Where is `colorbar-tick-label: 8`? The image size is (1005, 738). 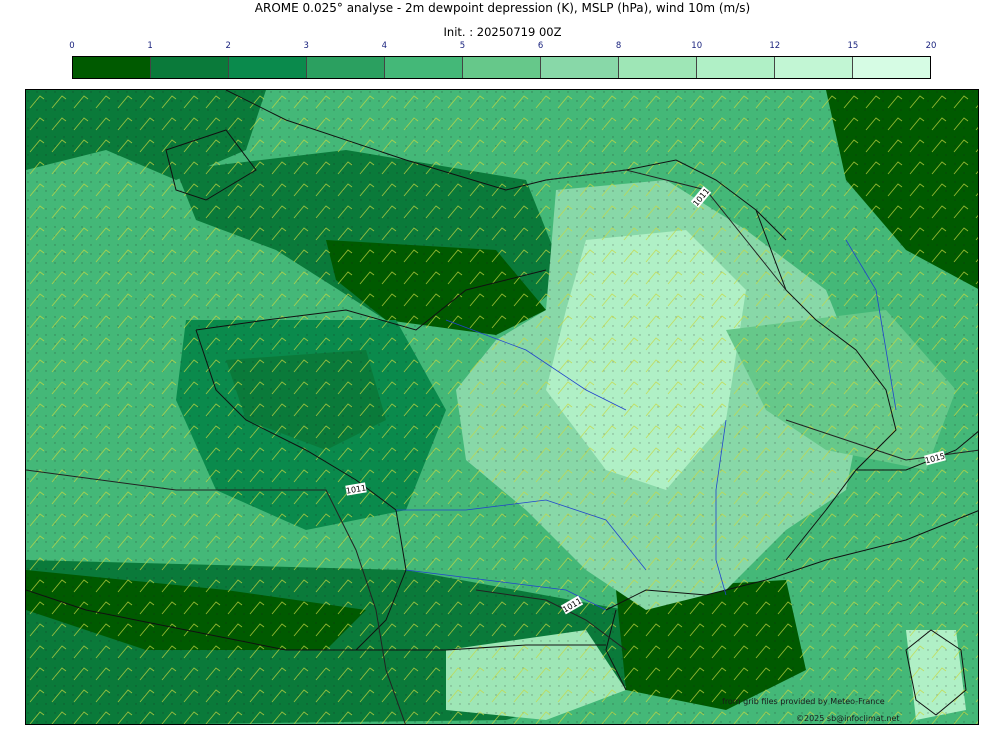 colorbar-tick-label: 8 is located at coordinates (618, 46).